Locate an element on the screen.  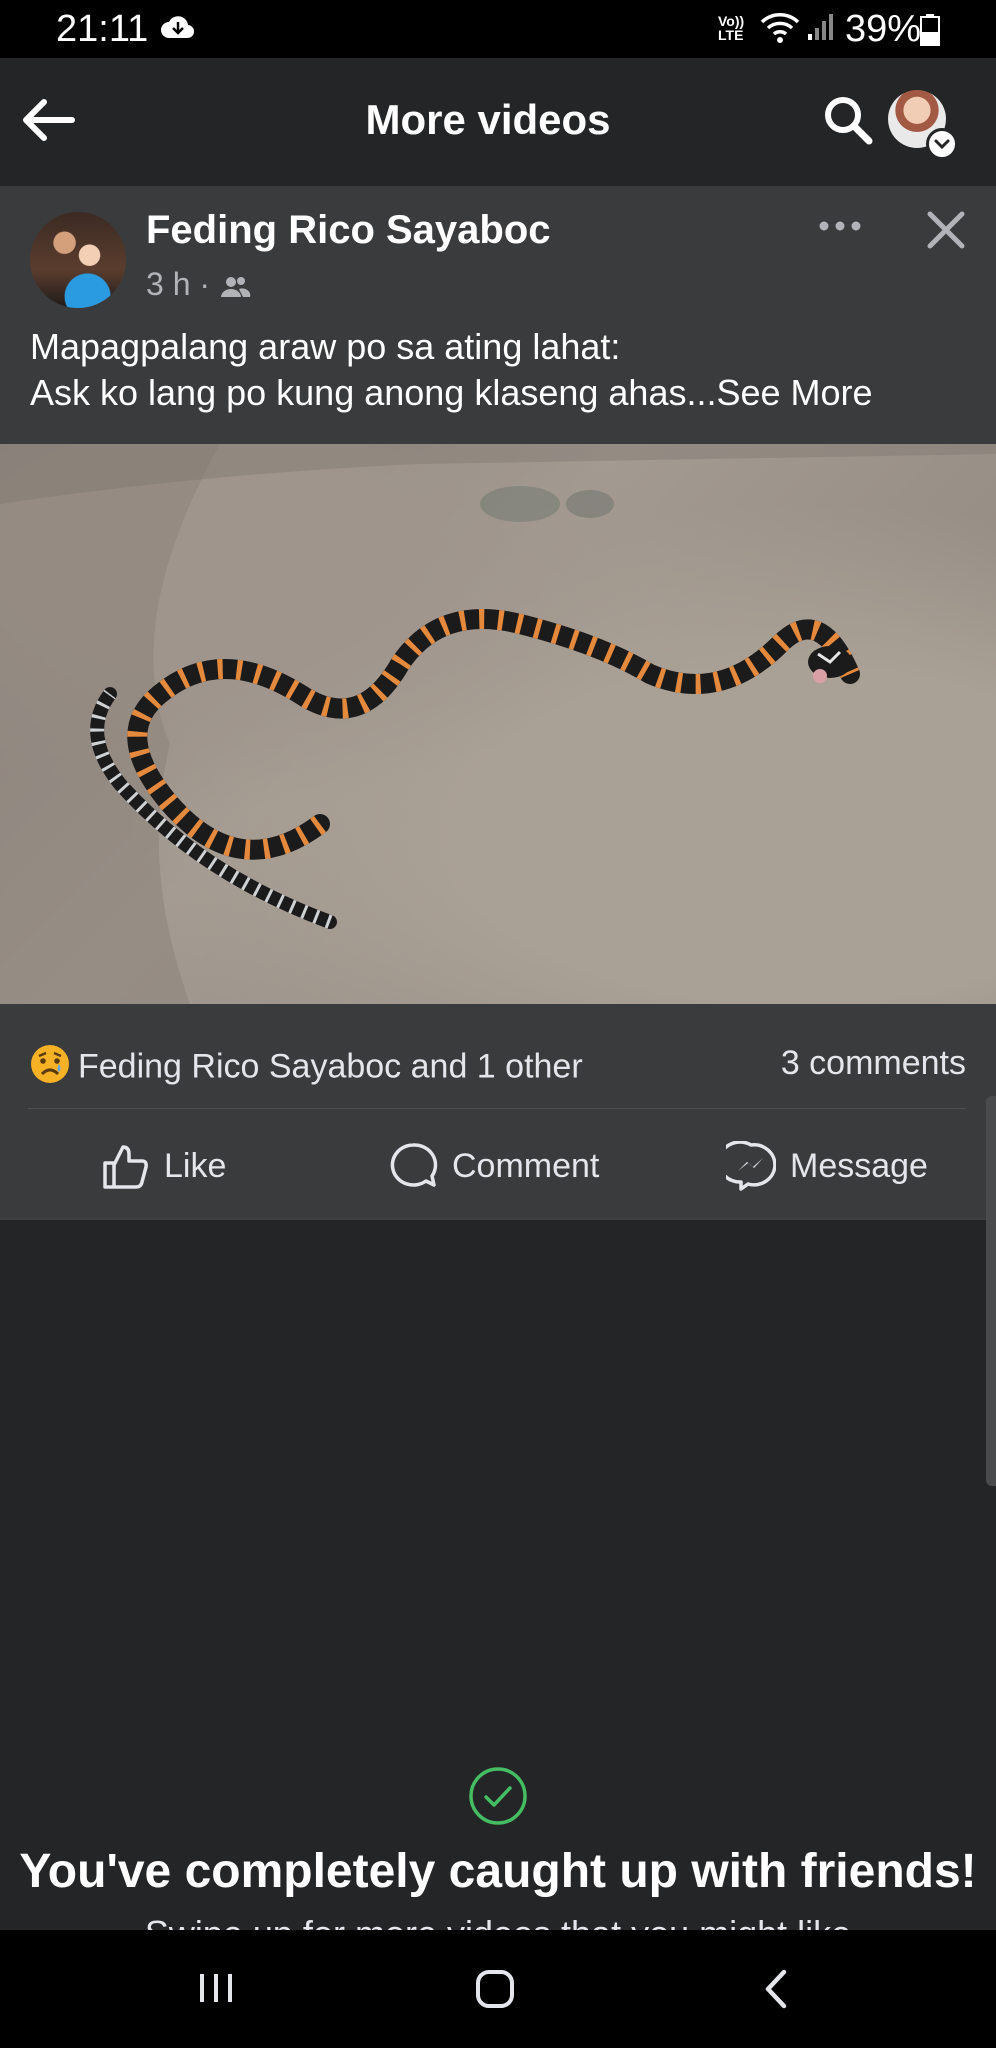
comment-bubble-icon is located at coordinates (414, 1165).